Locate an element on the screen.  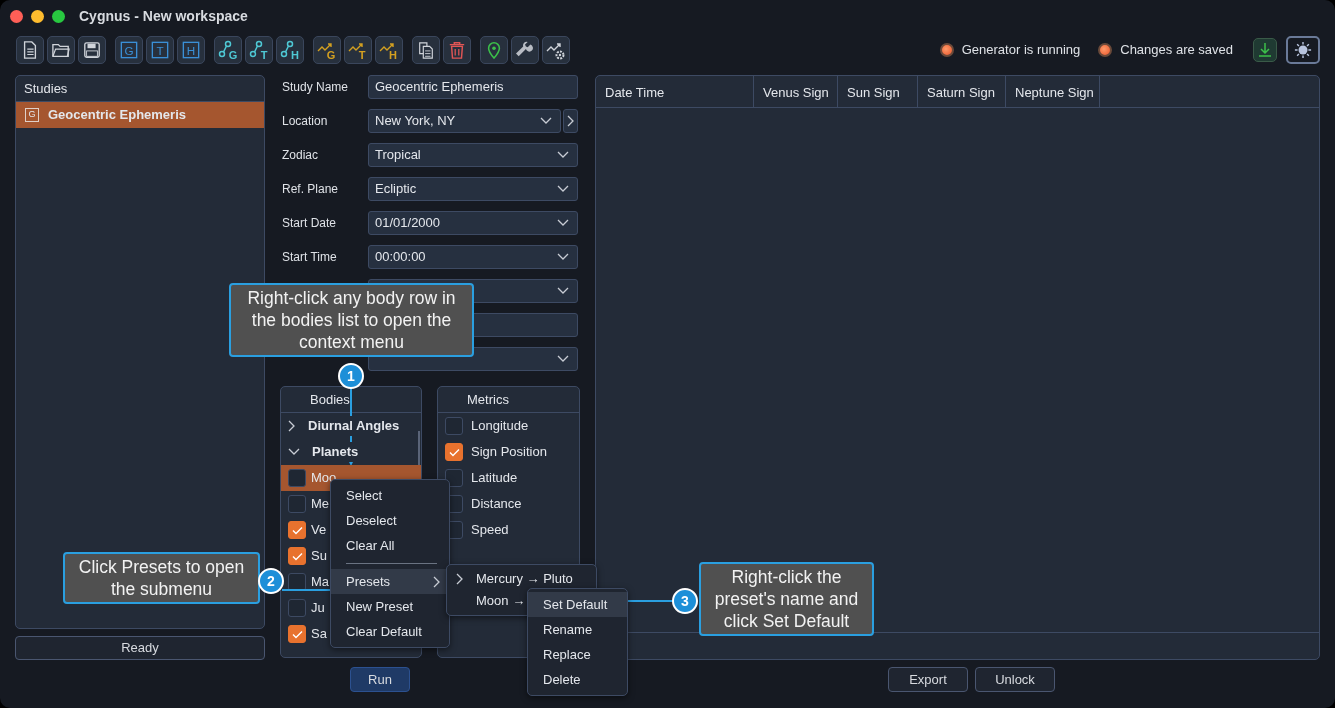
status-label: Changes are saved is located at coordinates (1176, 50).